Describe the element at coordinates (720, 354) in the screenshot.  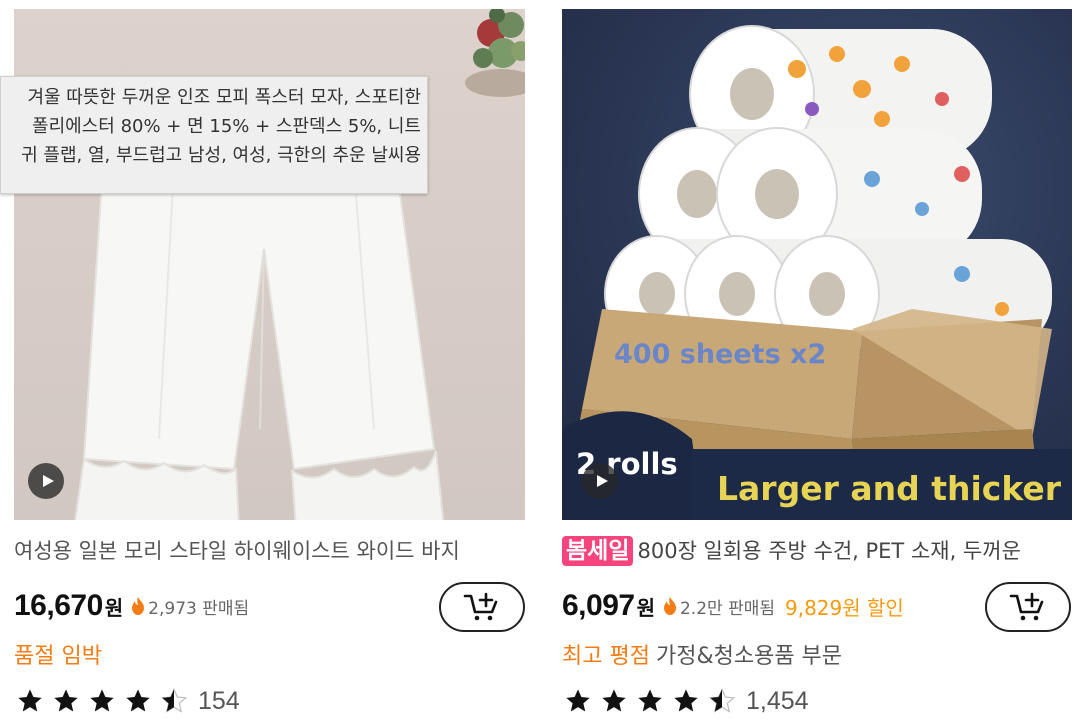
I see `image-caption-sheets: 400 sheets x2` at that location.